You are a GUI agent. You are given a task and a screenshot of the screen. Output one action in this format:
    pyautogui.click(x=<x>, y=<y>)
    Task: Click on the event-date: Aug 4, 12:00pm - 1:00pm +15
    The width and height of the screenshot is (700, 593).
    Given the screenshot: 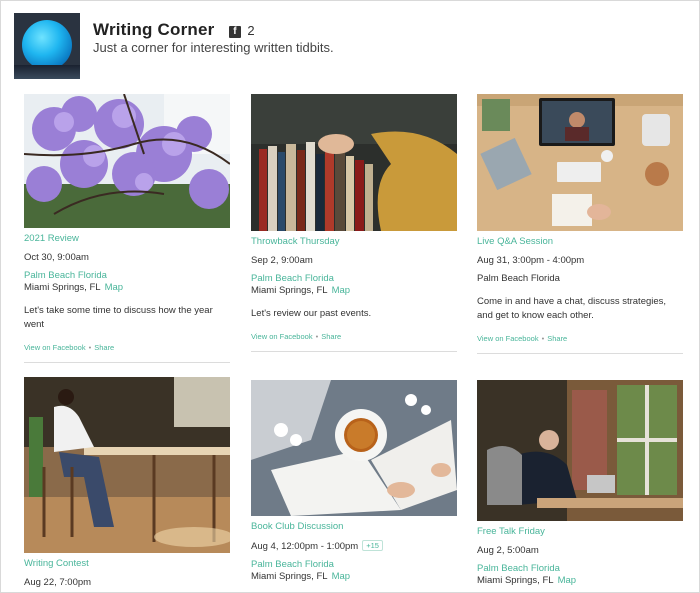 What is the action you would take?
    pyautogui.click(x=354, y=546)
    